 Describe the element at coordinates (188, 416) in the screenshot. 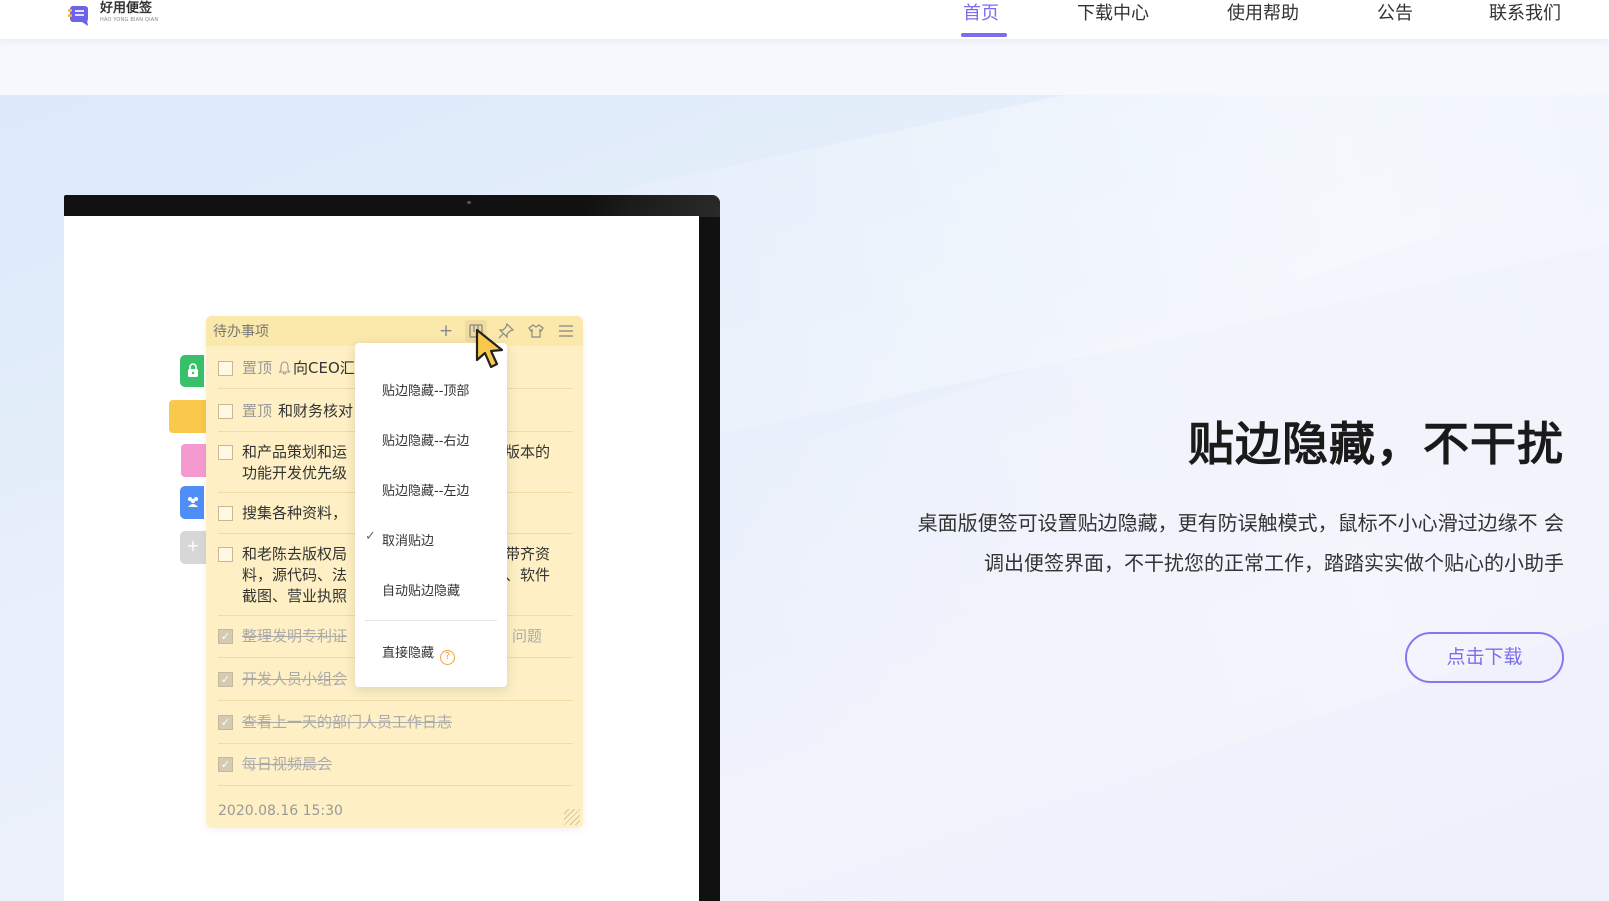

I see `side-tab-yellow` at that location.